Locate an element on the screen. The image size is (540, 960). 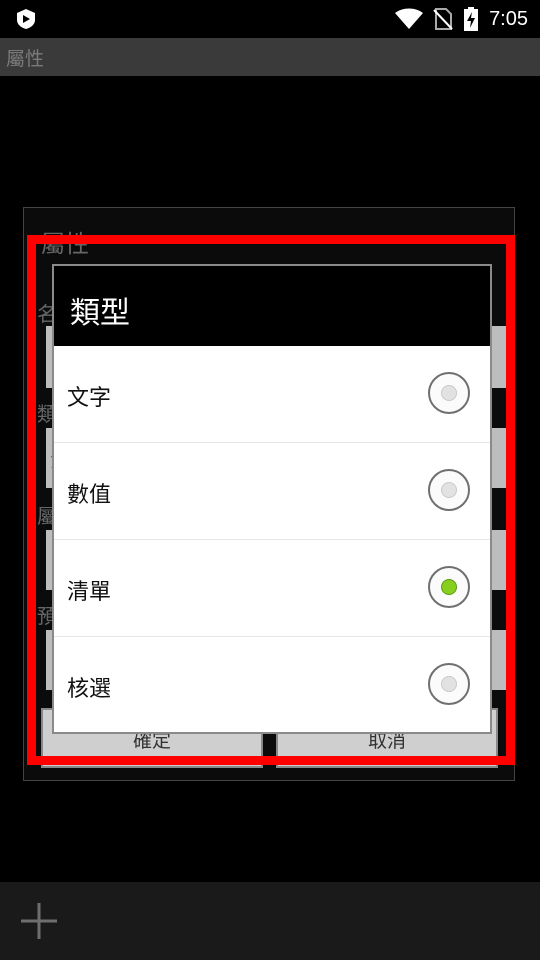
radio-button-selected is located at coordinates (449, 587).